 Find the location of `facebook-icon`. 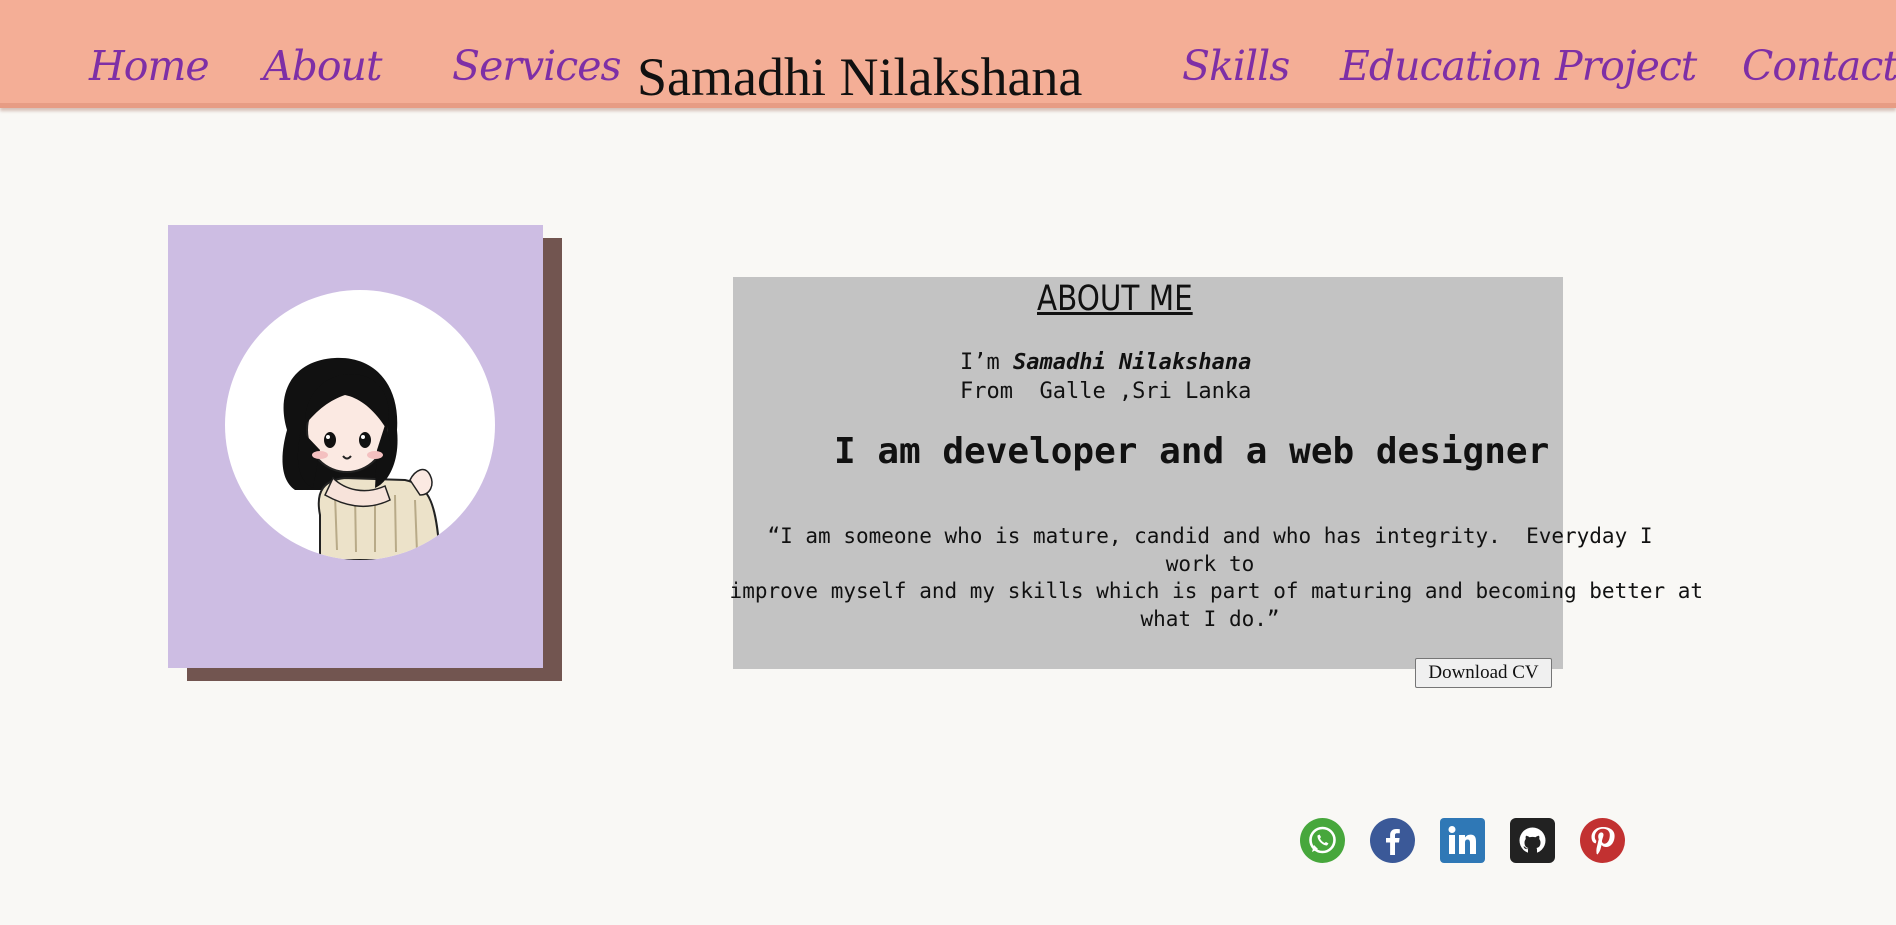

facebook-icon is located at coordinates (1392, 840).